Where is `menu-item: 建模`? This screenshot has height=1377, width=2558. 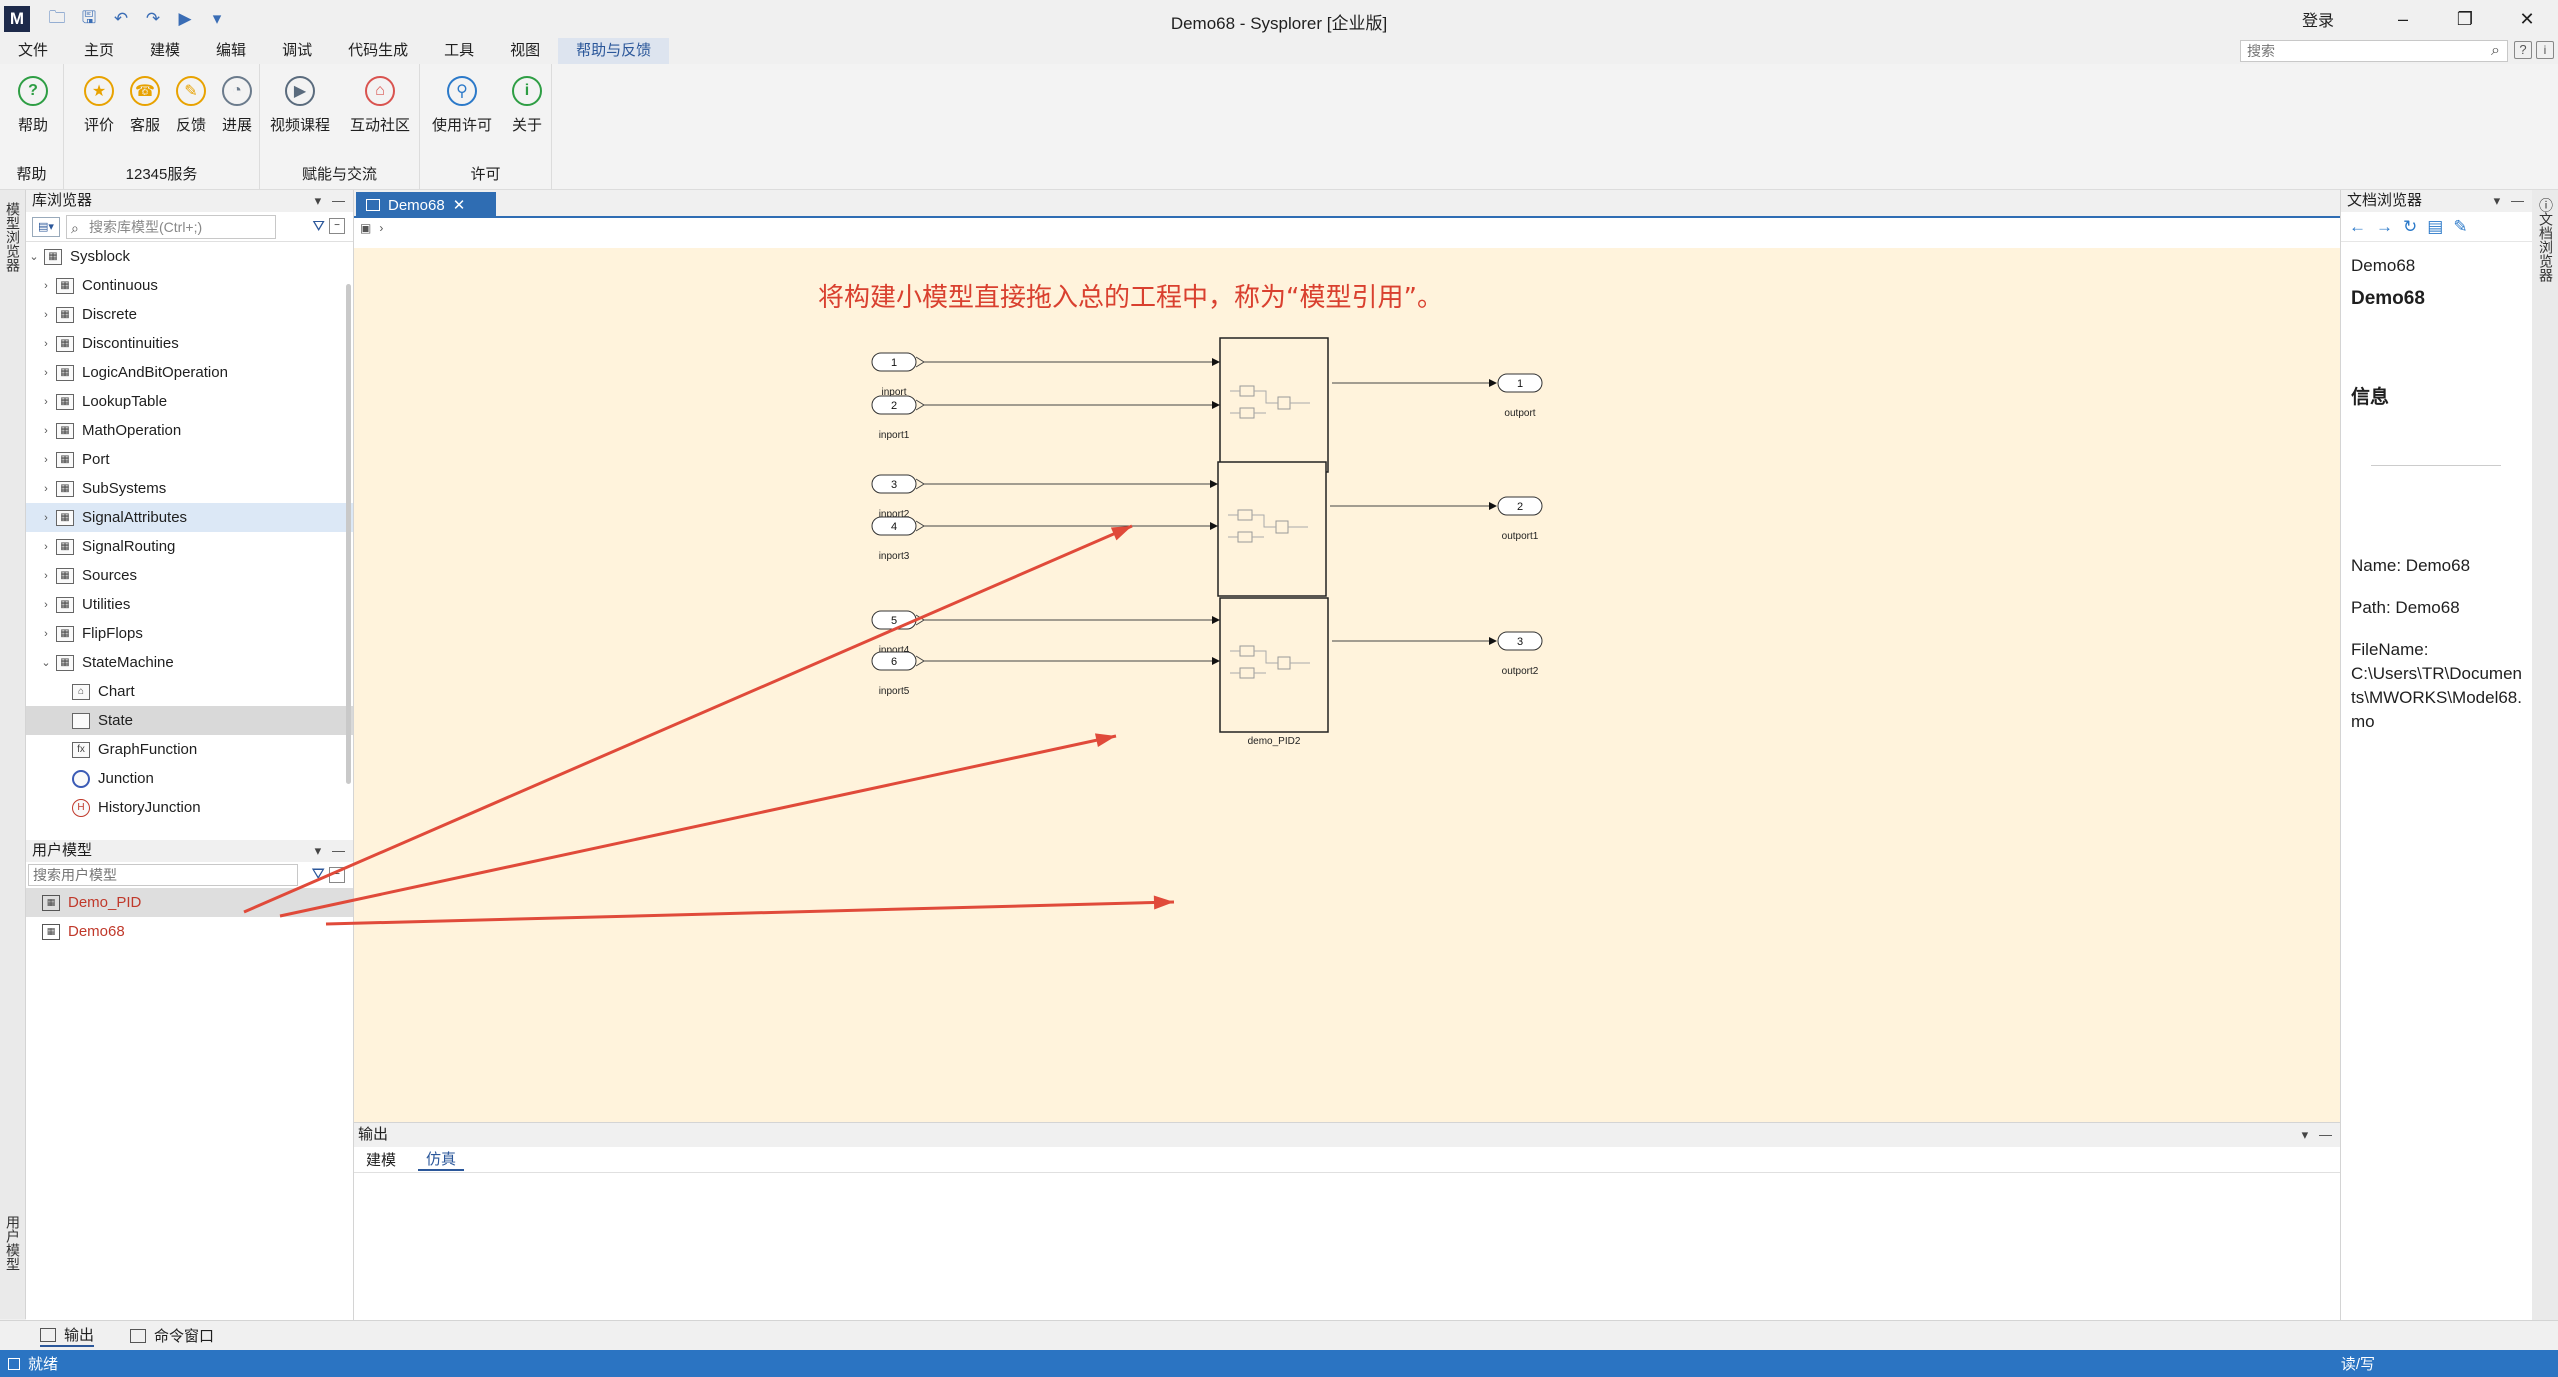
menu-item: 建模 is located at coordinates (165, 51).